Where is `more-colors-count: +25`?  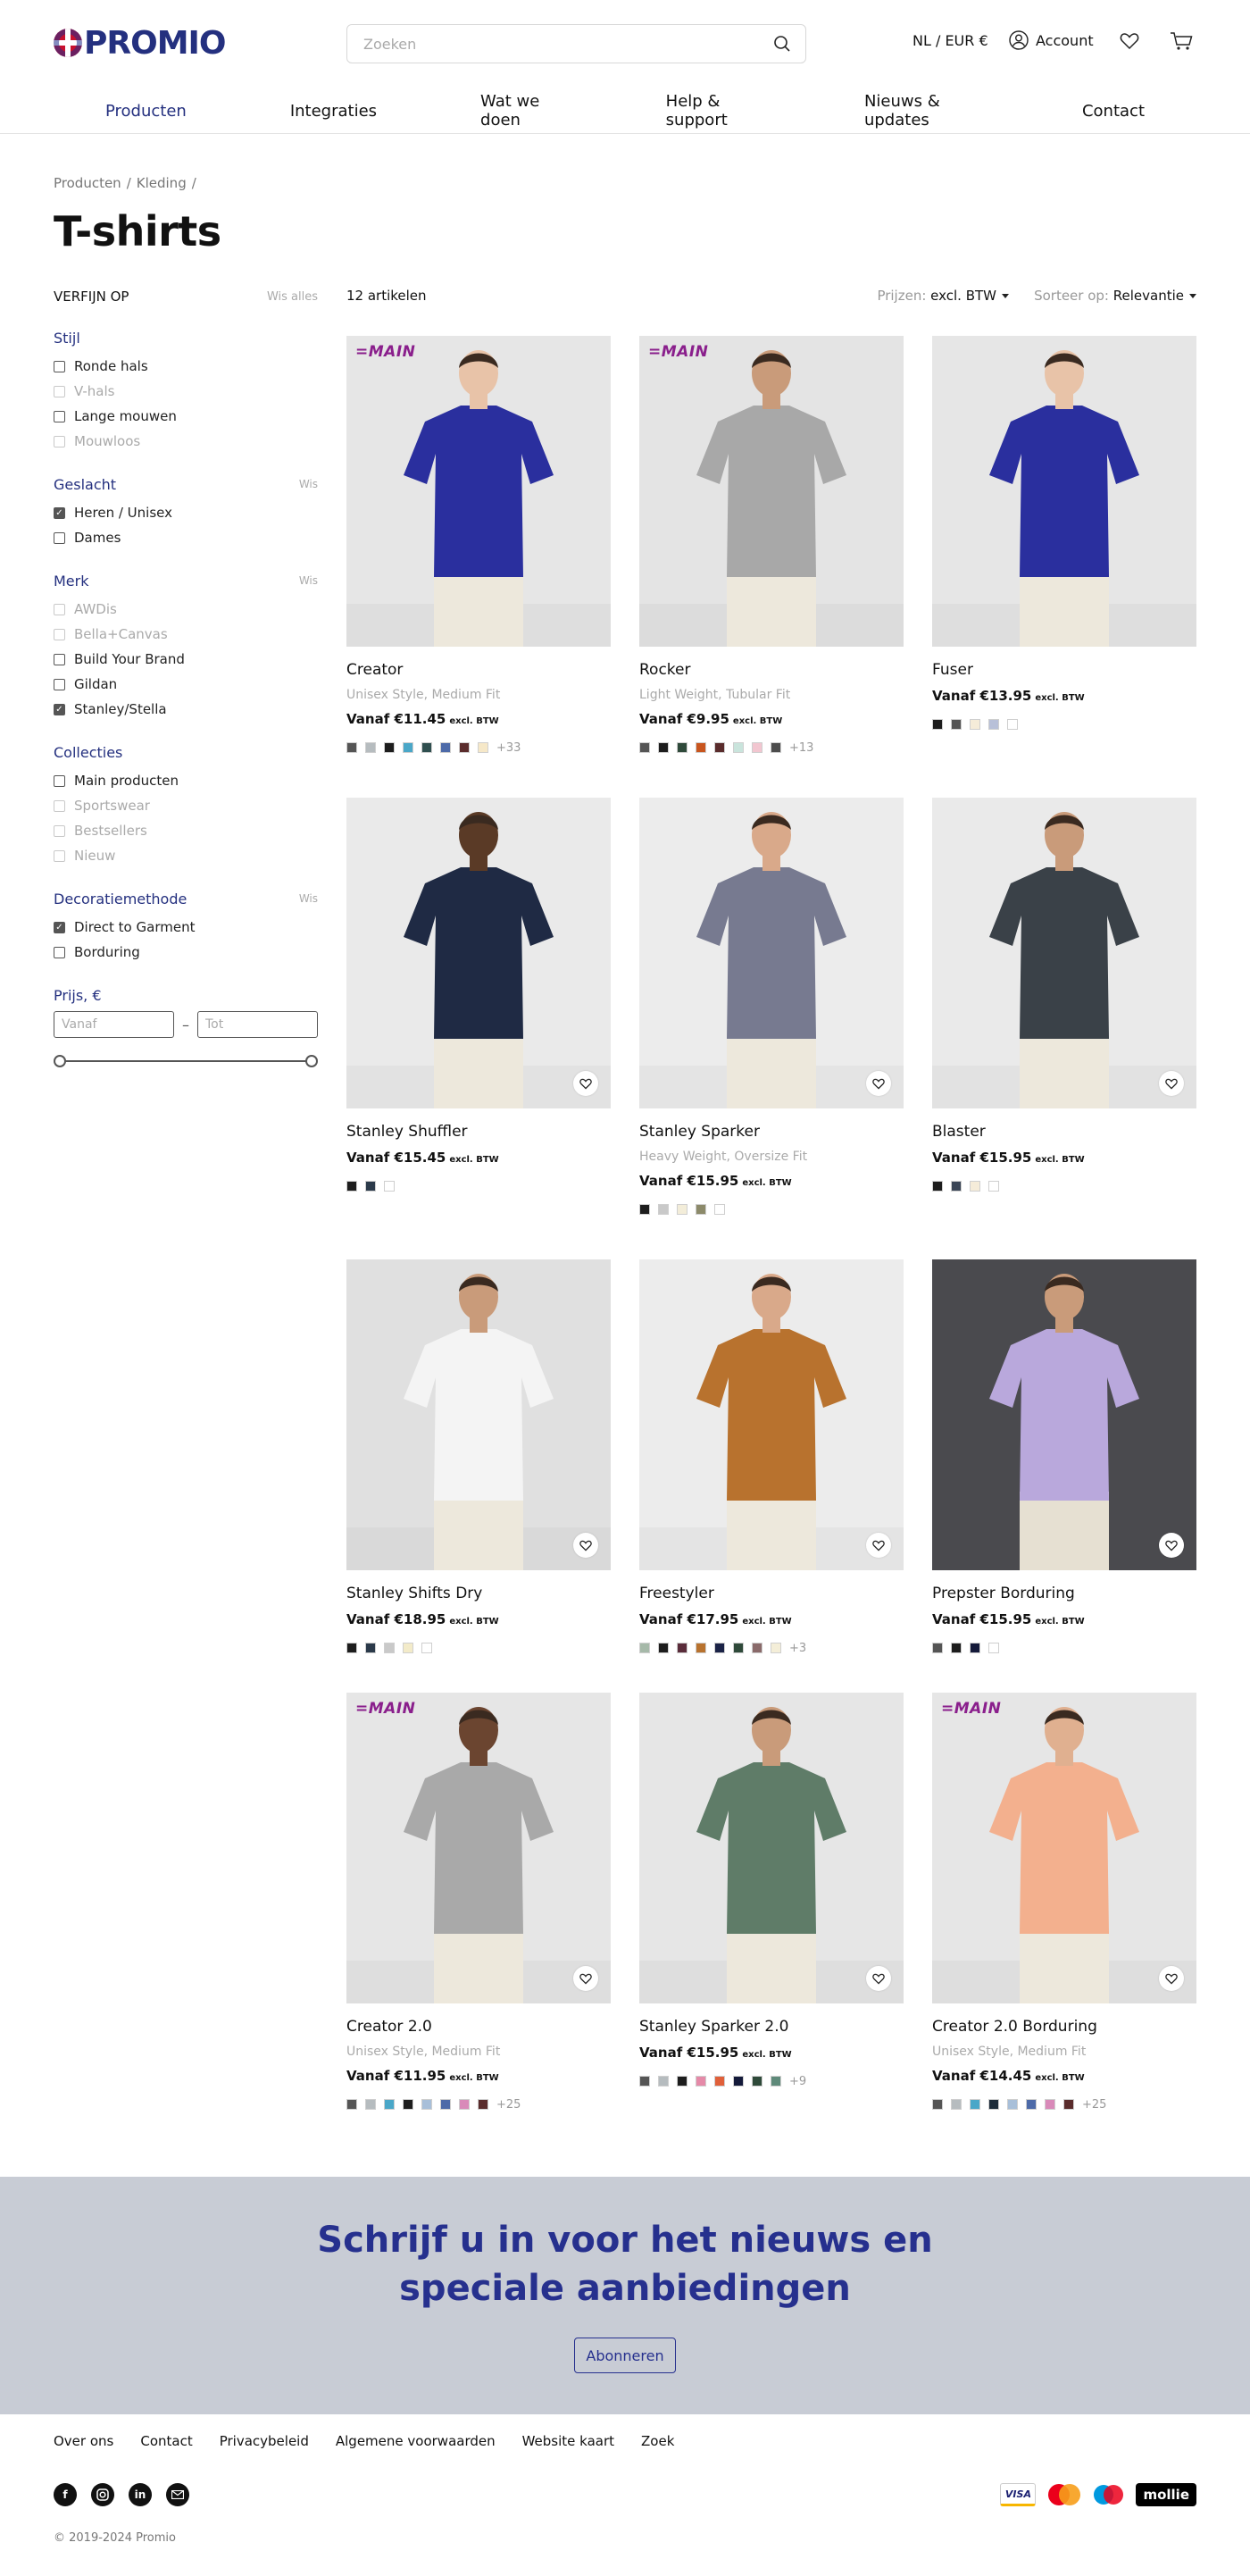 more-colors-count: +25 is located at coordinates (509, 2105).